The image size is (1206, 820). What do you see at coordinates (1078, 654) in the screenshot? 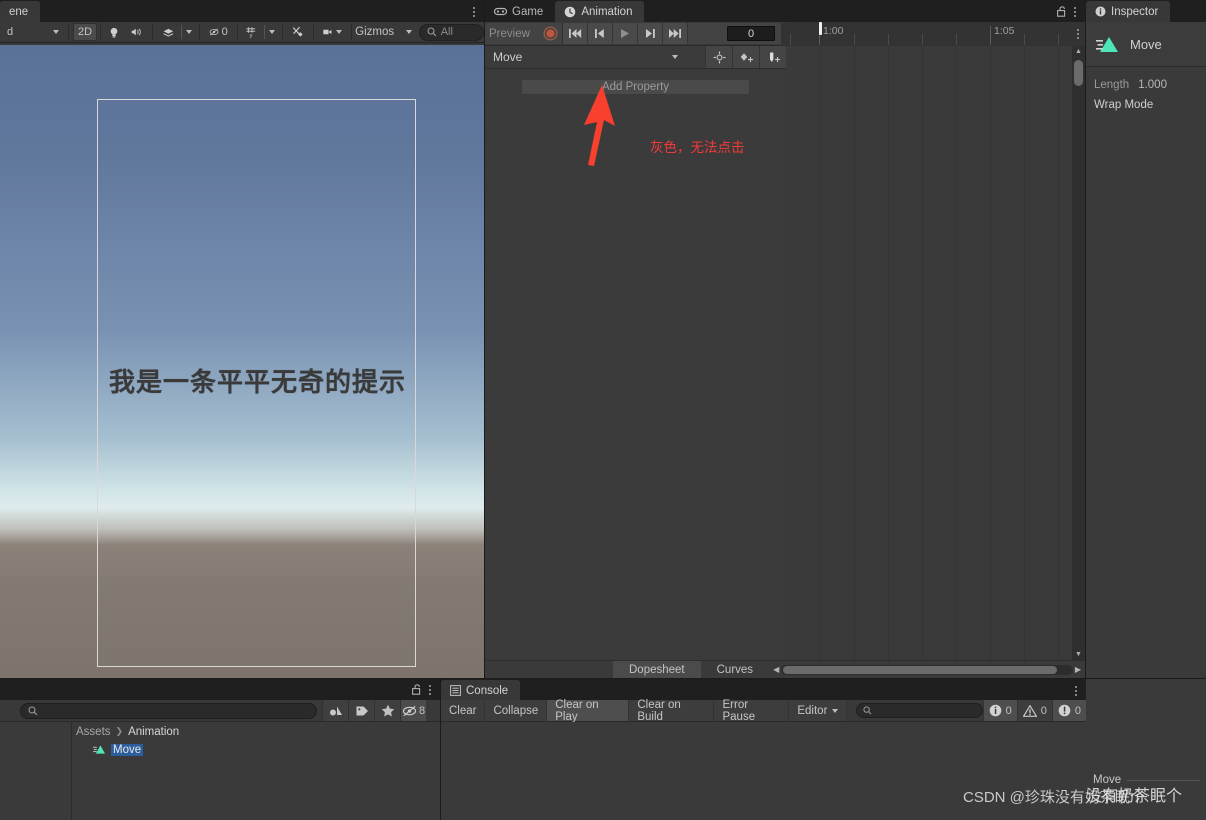
I see `scroll-down-arrow: ▼` at bounding box center [1078, 654].